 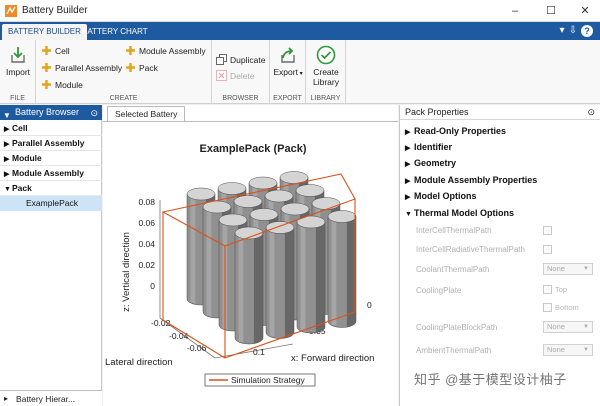 What do you see at coordinates (141, 68) in the screenshot?
I see `create-pack-button: Pack` at bounding box center [141, 68].